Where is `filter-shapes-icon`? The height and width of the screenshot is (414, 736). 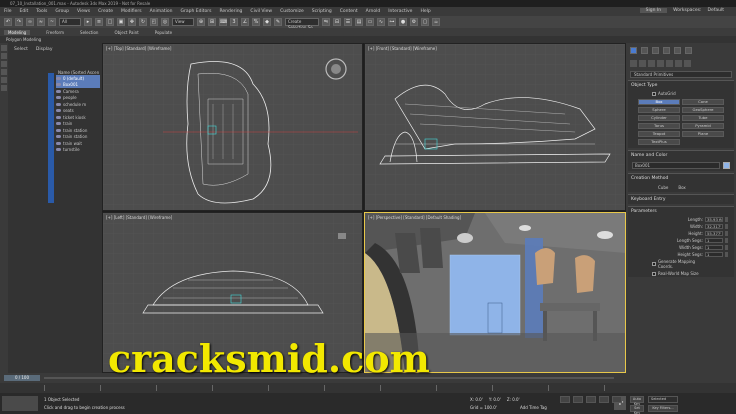 filter-shapes-icon is located at coordinates (4, 56).